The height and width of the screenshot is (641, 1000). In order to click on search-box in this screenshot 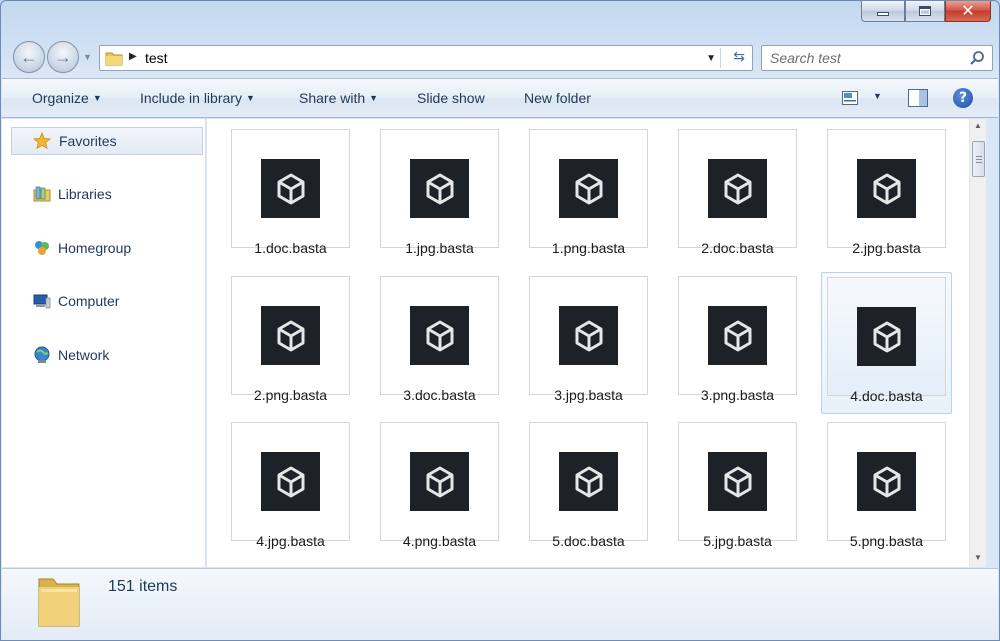, I will do `click(877, 58)`.